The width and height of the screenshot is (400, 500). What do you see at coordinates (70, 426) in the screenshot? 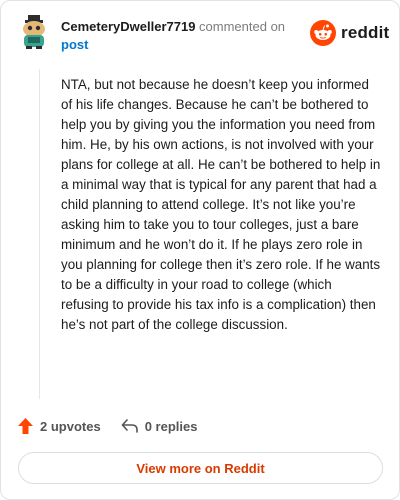
I see `upvote-count: 2 upvotes` at bounding box center [70, 426].